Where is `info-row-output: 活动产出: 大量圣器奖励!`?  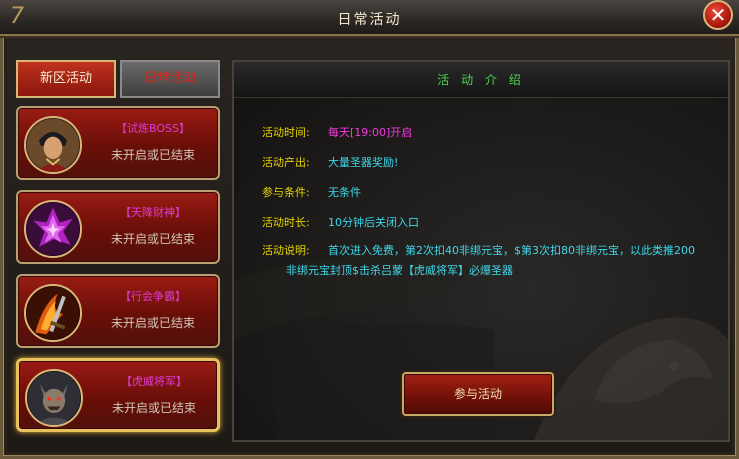 info-row-output: 活动产出: 大量圣器奖励! is located at coordinates (330, 163).